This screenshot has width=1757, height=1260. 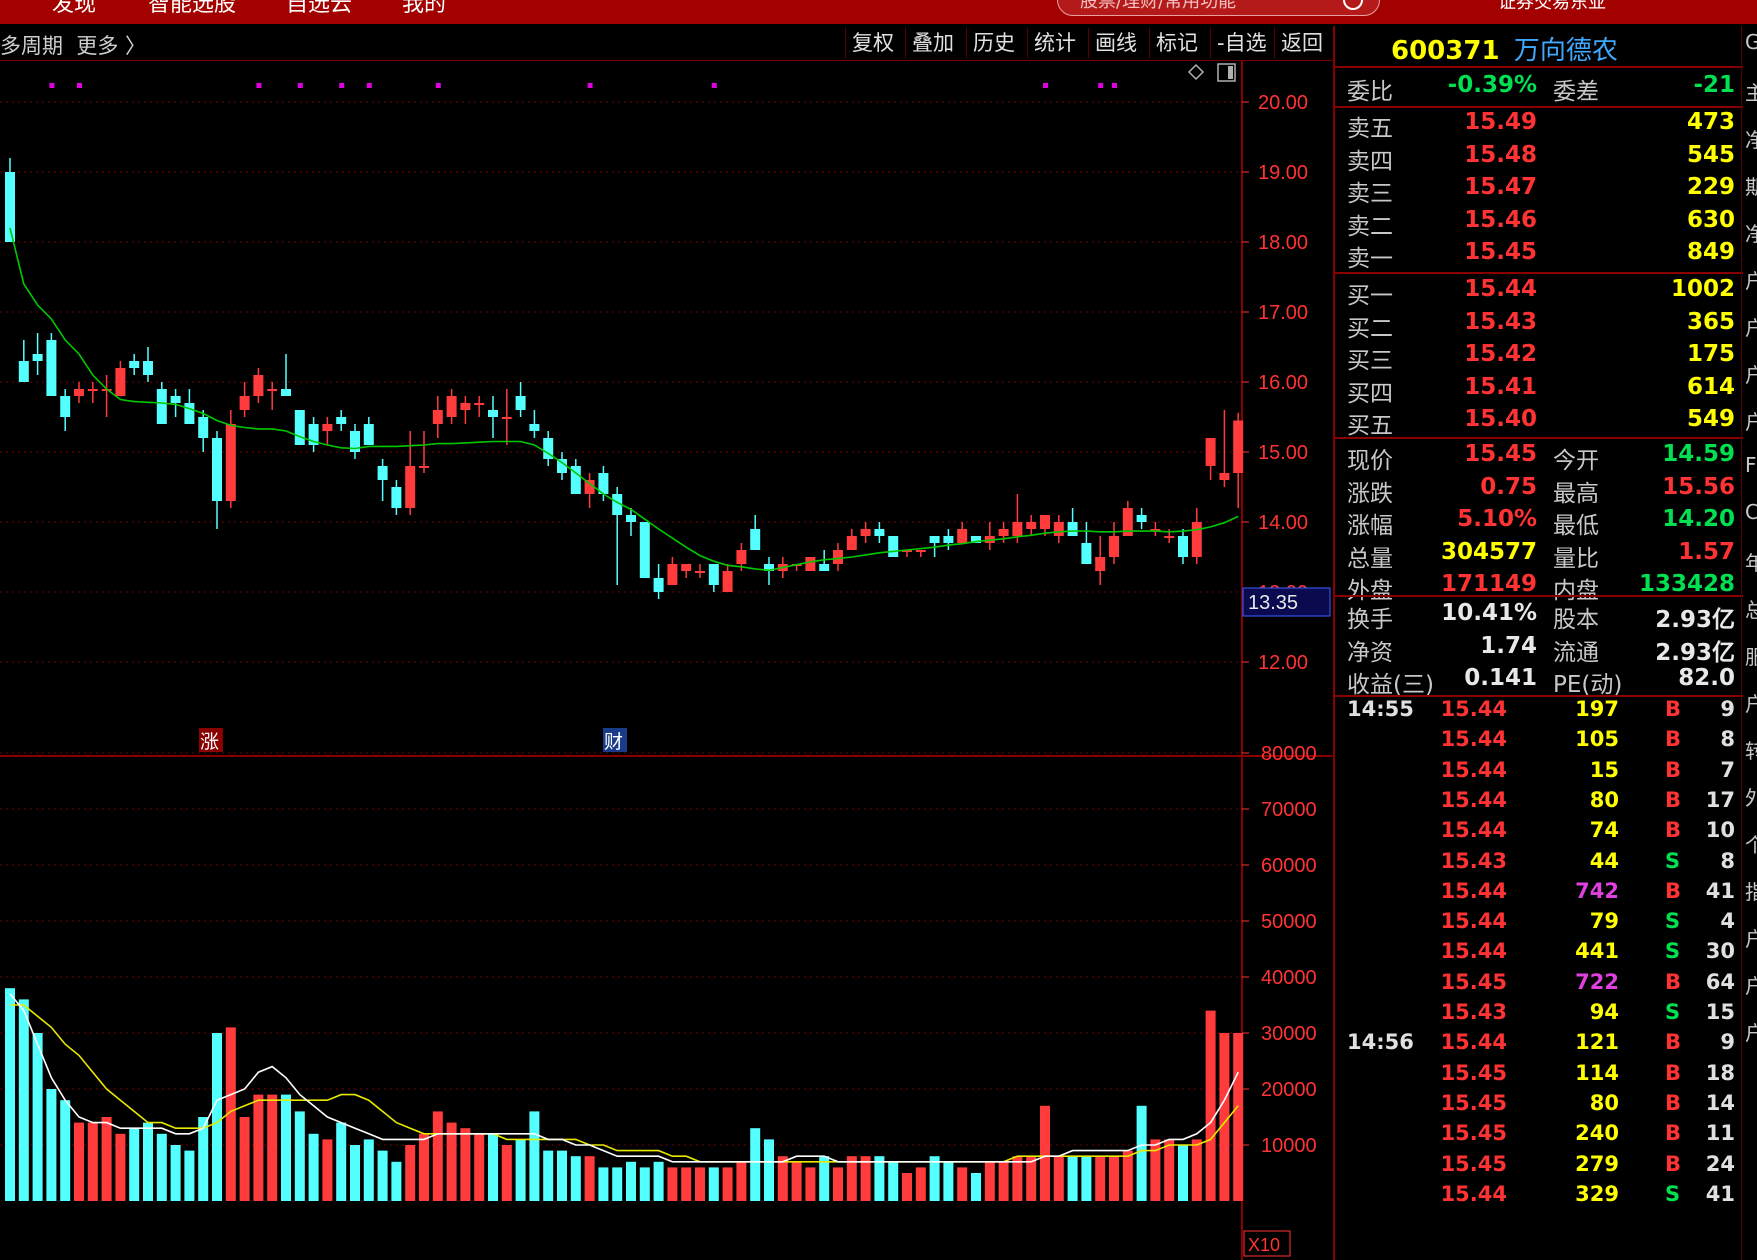 I want to click on edge-char: 户, so click(x=1751, y=279).